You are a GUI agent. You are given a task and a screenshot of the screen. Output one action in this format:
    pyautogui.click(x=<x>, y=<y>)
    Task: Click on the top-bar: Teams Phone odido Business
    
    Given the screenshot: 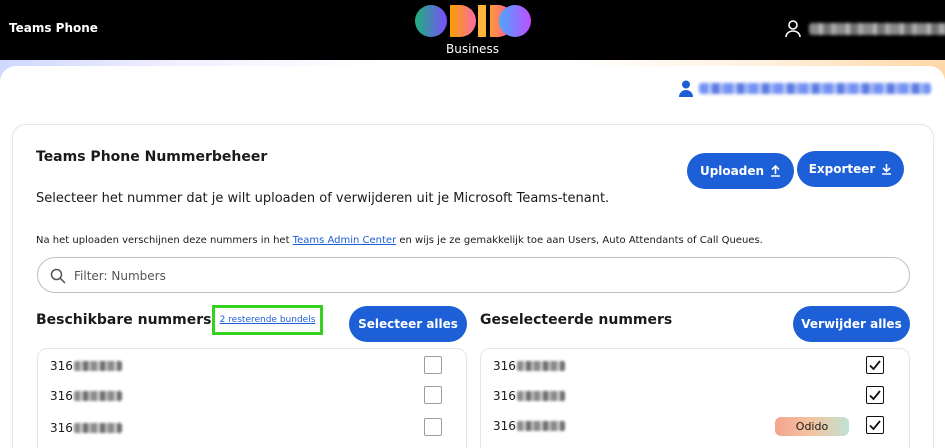 What is the action you would take?
    pyautogui.click(x=472, y=30)
    